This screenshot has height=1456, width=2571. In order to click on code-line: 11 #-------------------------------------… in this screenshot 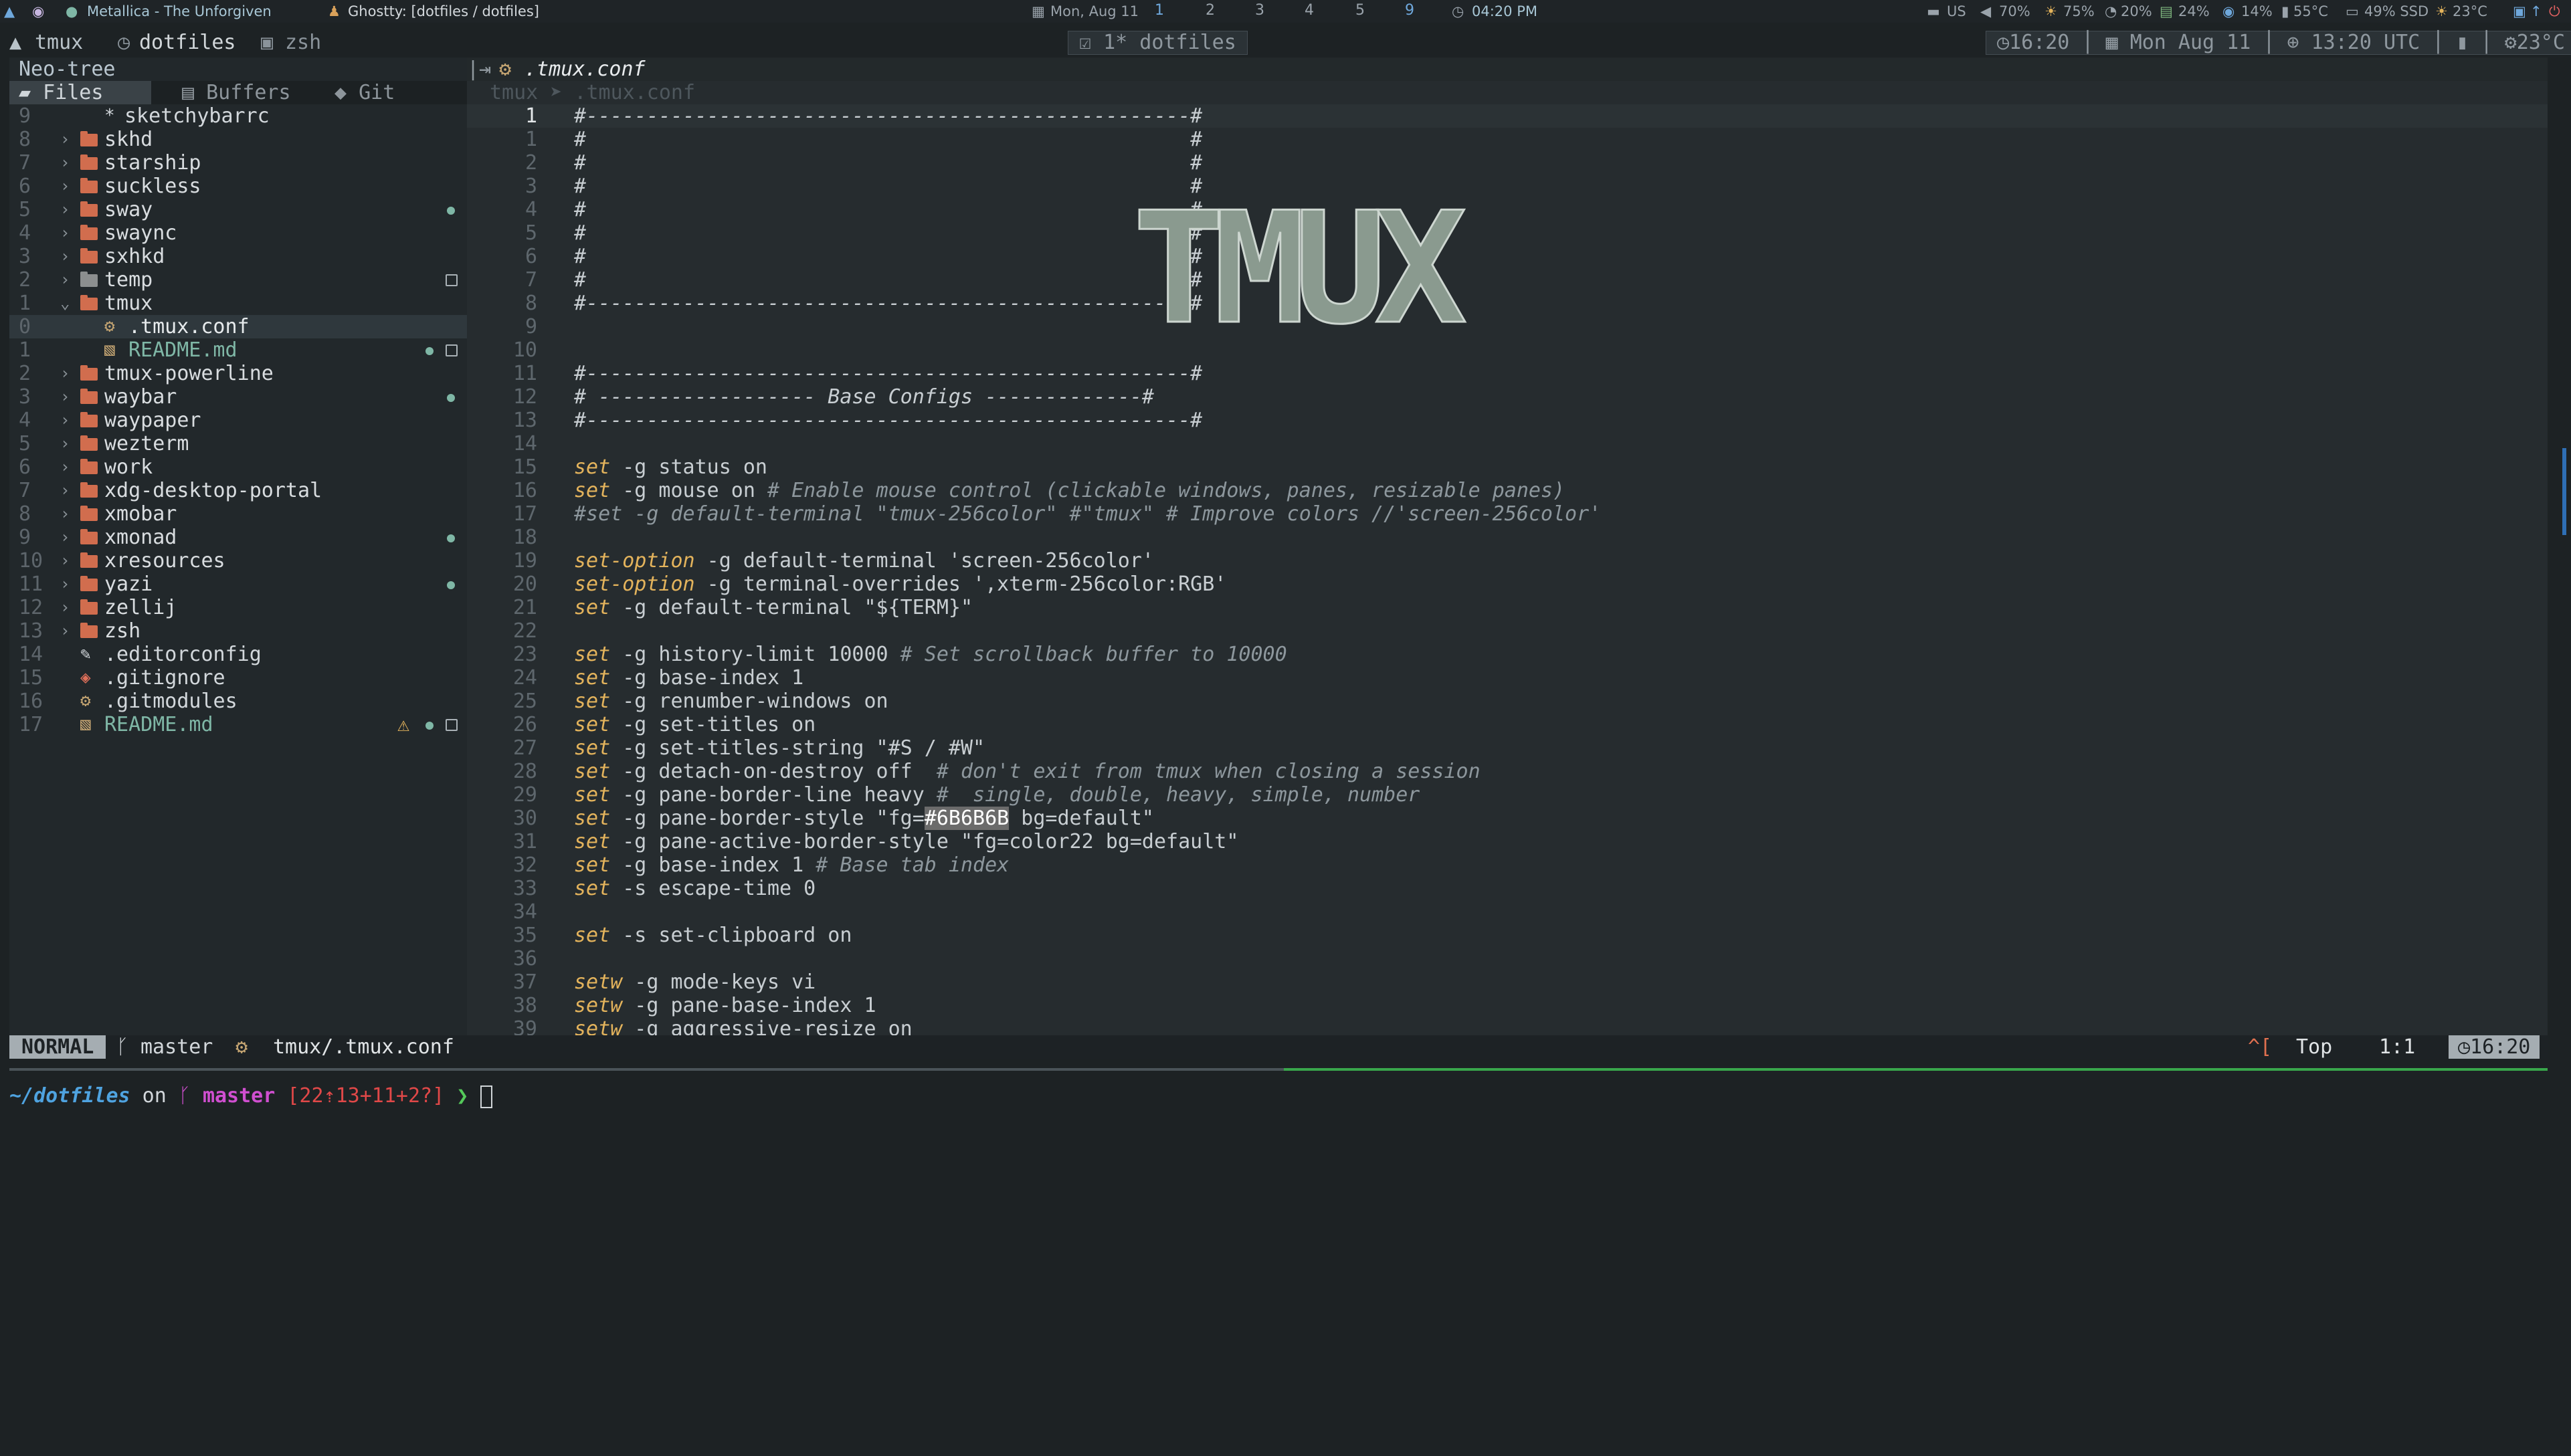, I will do `click(1507, 373)`.